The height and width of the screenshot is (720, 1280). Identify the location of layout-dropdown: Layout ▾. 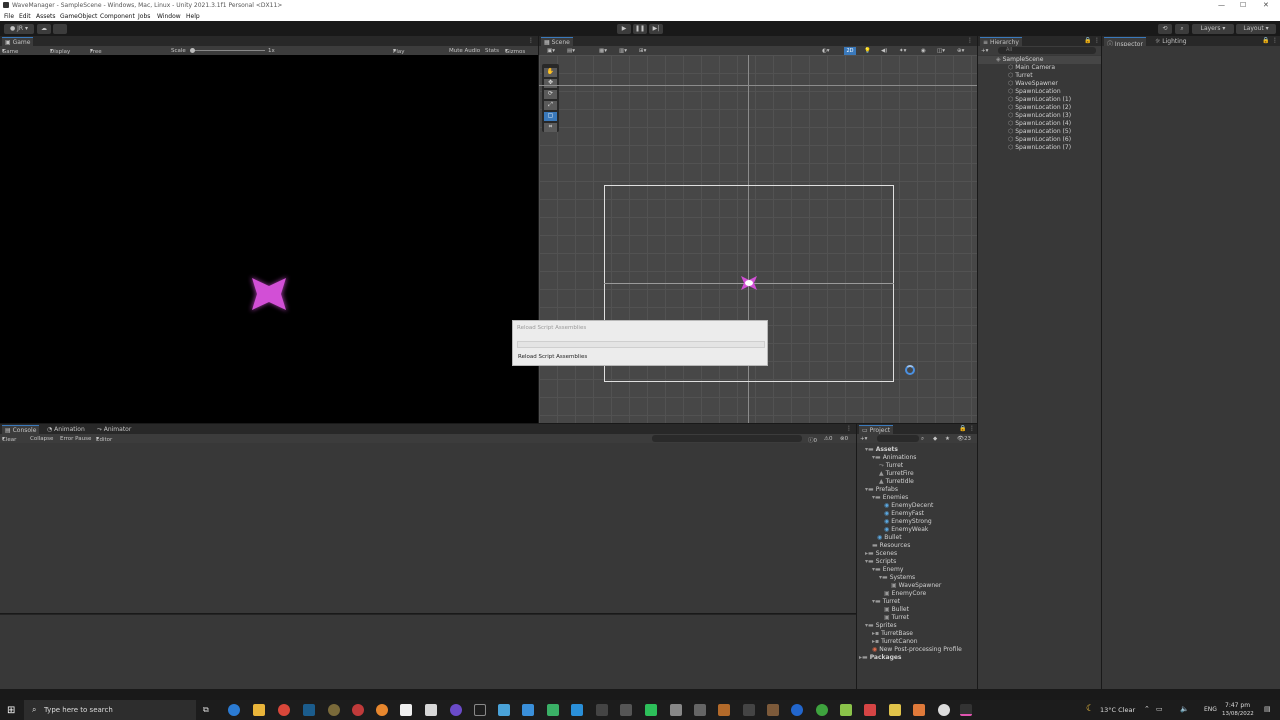
(1256, 29).